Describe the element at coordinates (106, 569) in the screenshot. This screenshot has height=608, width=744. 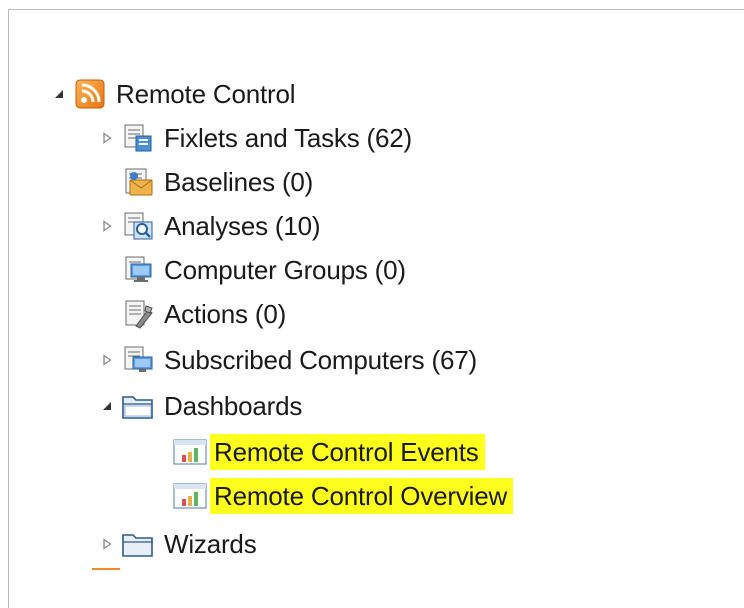
I see `scroll-indicator` at that location.